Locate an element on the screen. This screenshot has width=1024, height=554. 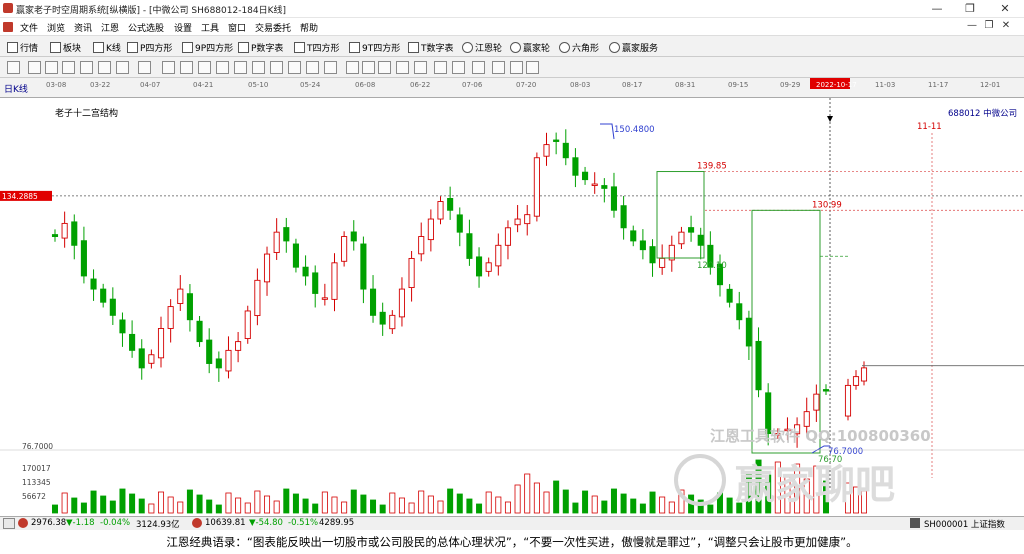
line-tool-icon is located at coordinates (51, 67).